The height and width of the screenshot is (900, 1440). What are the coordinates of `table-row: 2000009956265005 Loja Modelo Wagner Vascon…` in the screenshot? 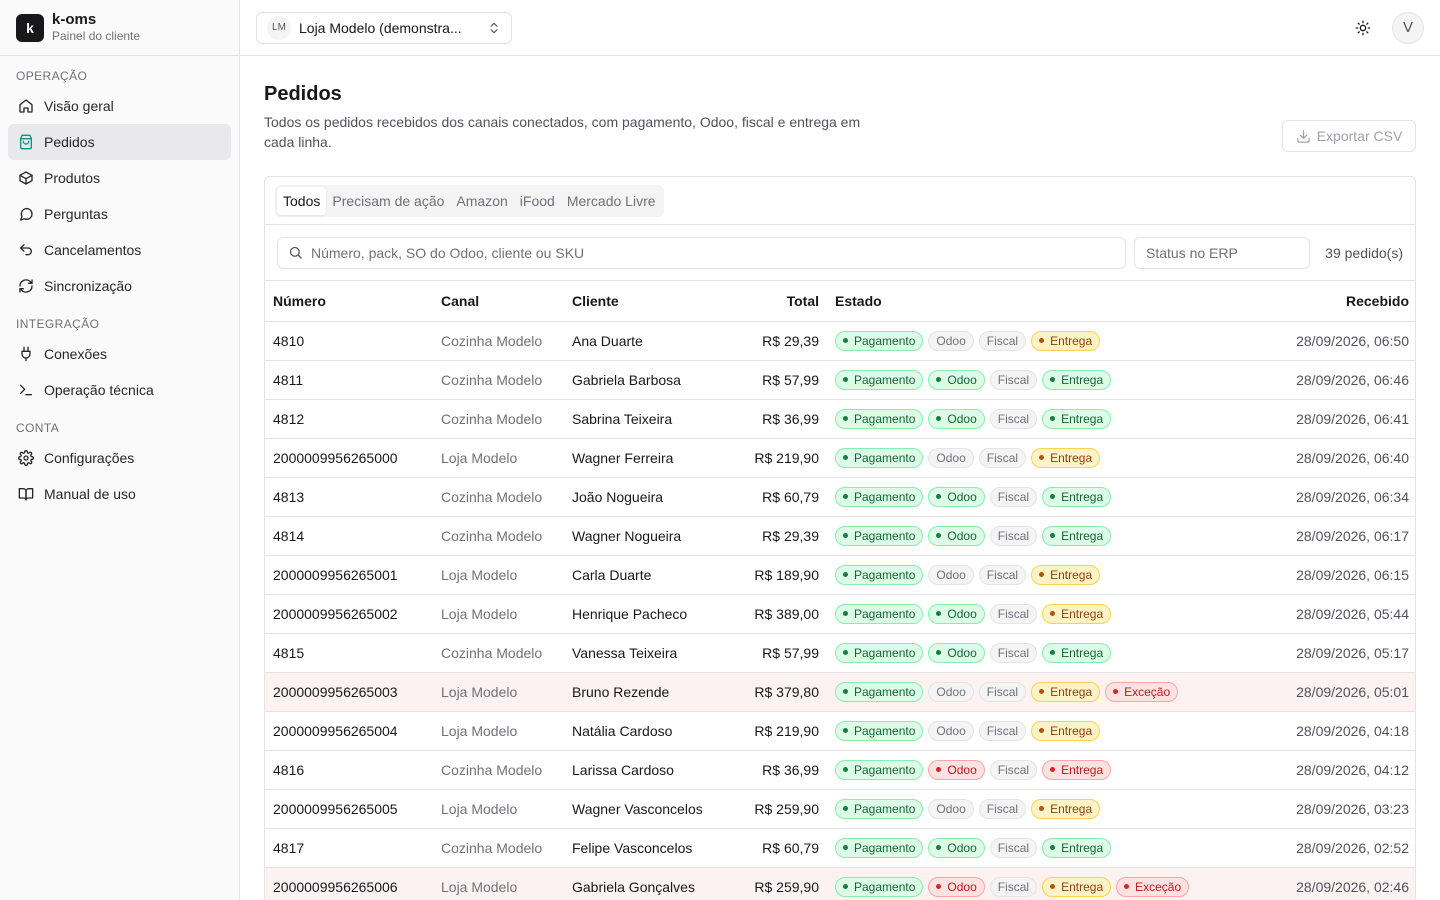 It's located at (840, 809).